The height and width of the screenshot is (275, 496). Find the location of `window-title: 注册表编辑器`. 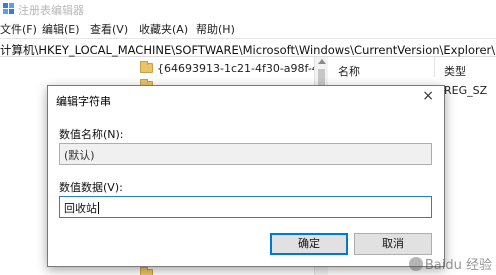

window-title: 注册表编辑器 is located at coordinates (51, 10).